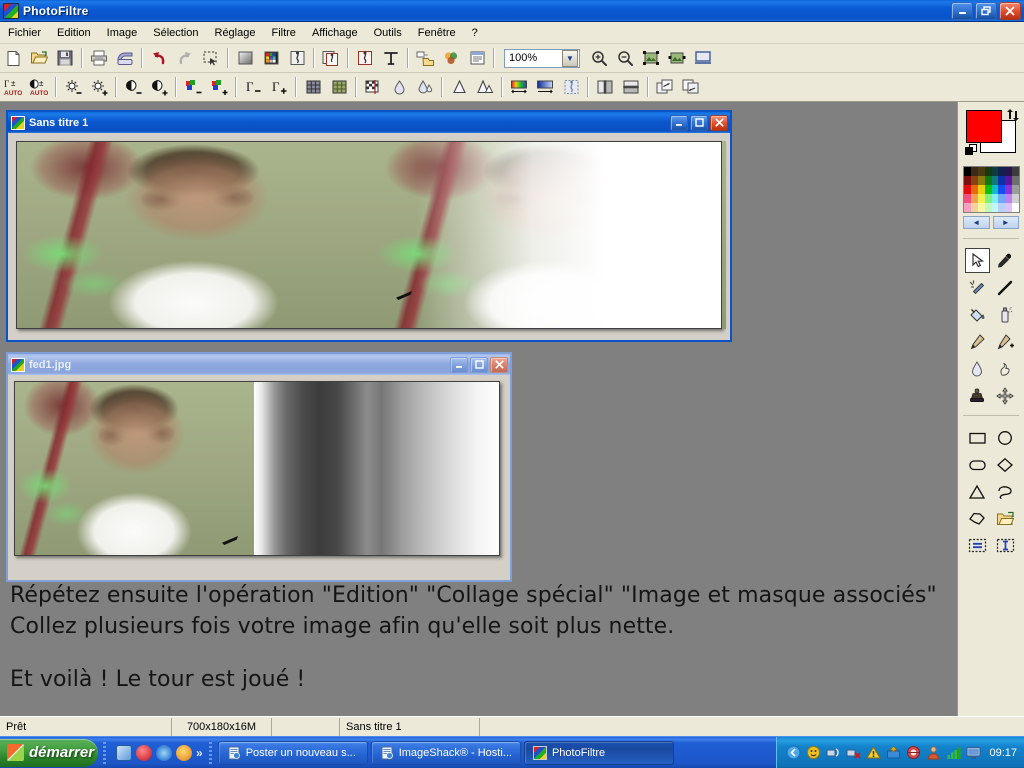 This screenshot has height=768, width=1024. Describe the element at coordinates (365, 58) in the screenshot. I see `transparency-icon` at that location.